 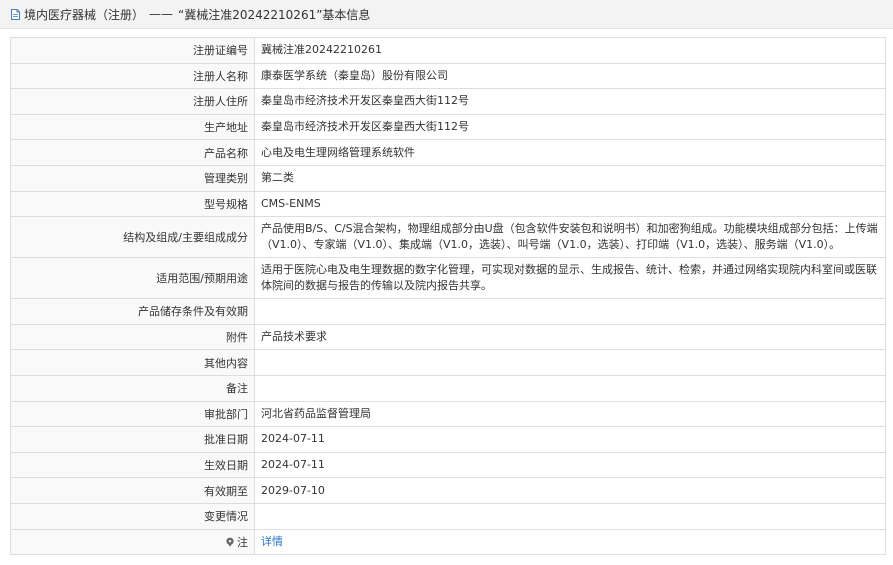 I want to click on table-row: 其他内容, so click(x=448, y=362).